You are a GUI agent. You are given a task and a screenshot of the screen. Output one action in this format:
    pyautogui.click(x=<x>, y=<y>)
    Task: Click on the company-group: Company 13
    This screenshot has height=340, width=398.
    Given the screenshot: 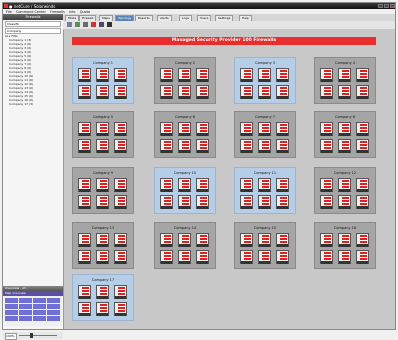 What is the action you would take?
    pyautogui.click(x=103, y=245)
    